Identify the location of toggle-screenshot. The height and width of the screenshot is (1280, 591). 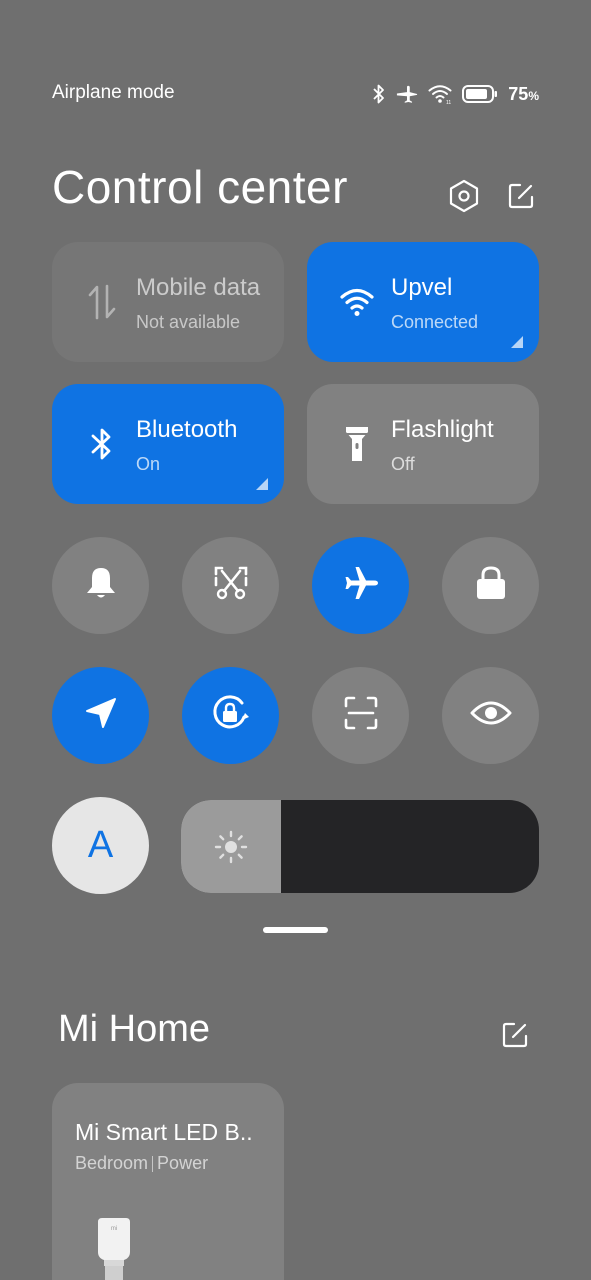
(230, 585).